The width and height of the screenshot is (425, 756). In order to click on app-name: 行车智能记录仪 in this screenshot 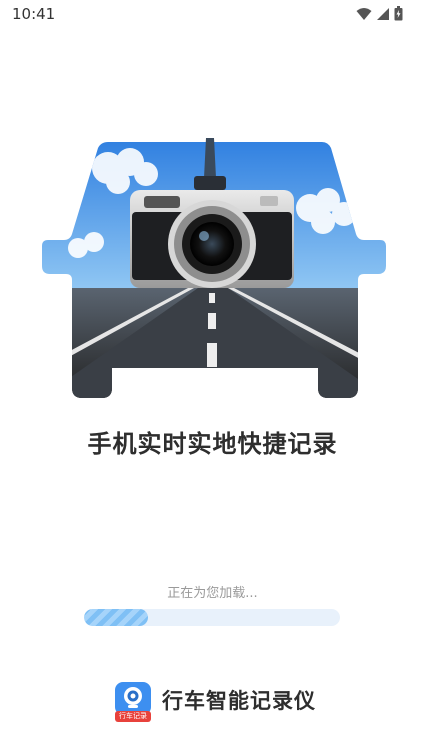, I will do `click(239, 701)`.